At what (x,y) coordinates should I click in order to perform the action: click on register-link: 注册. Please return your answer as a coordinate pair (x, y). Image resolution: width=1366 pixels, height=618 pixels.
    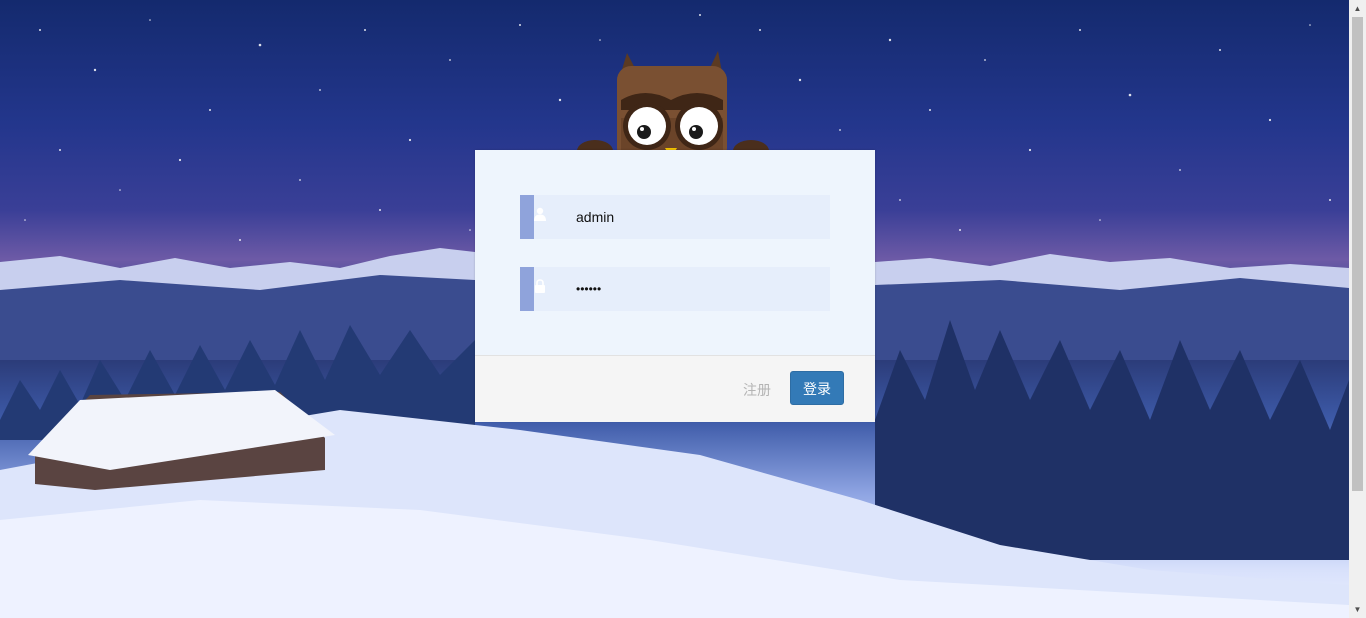
    Looking at the image, I should click on (757, 390).